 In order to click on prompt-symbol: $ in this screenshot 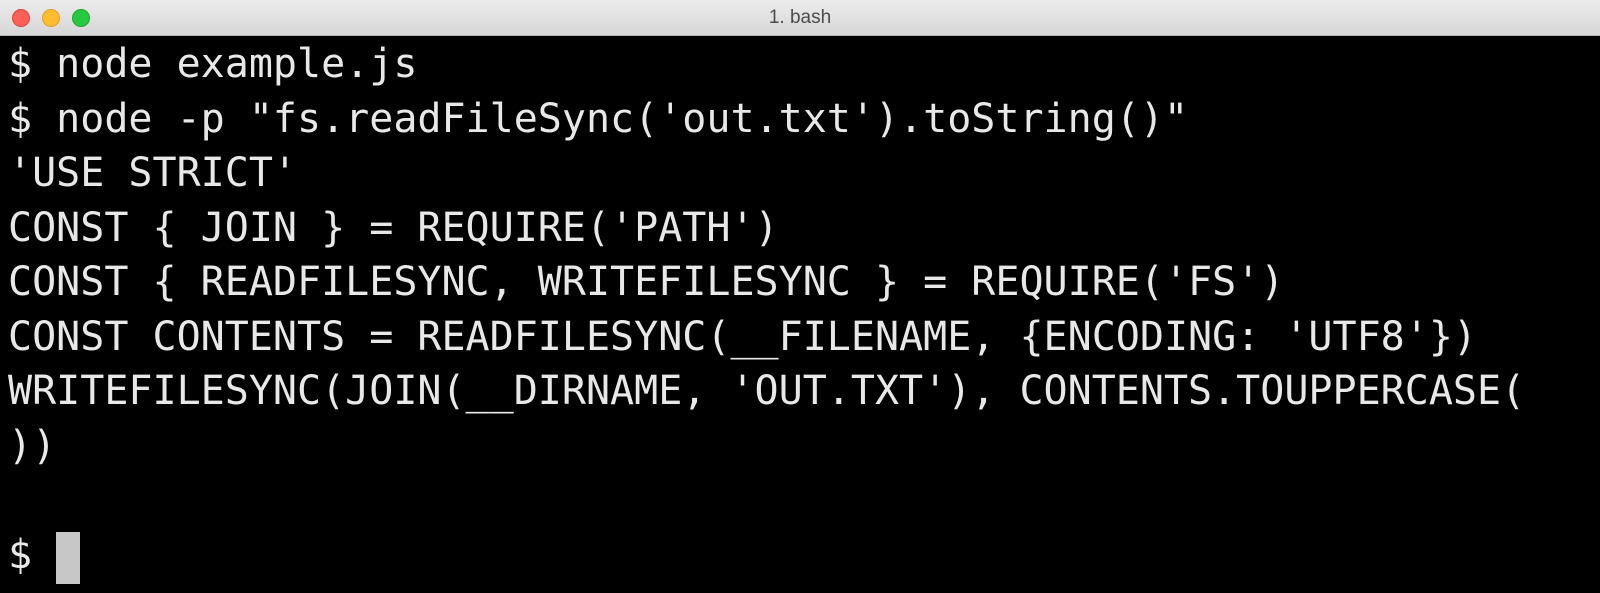, I will do `click(32, 554)`.